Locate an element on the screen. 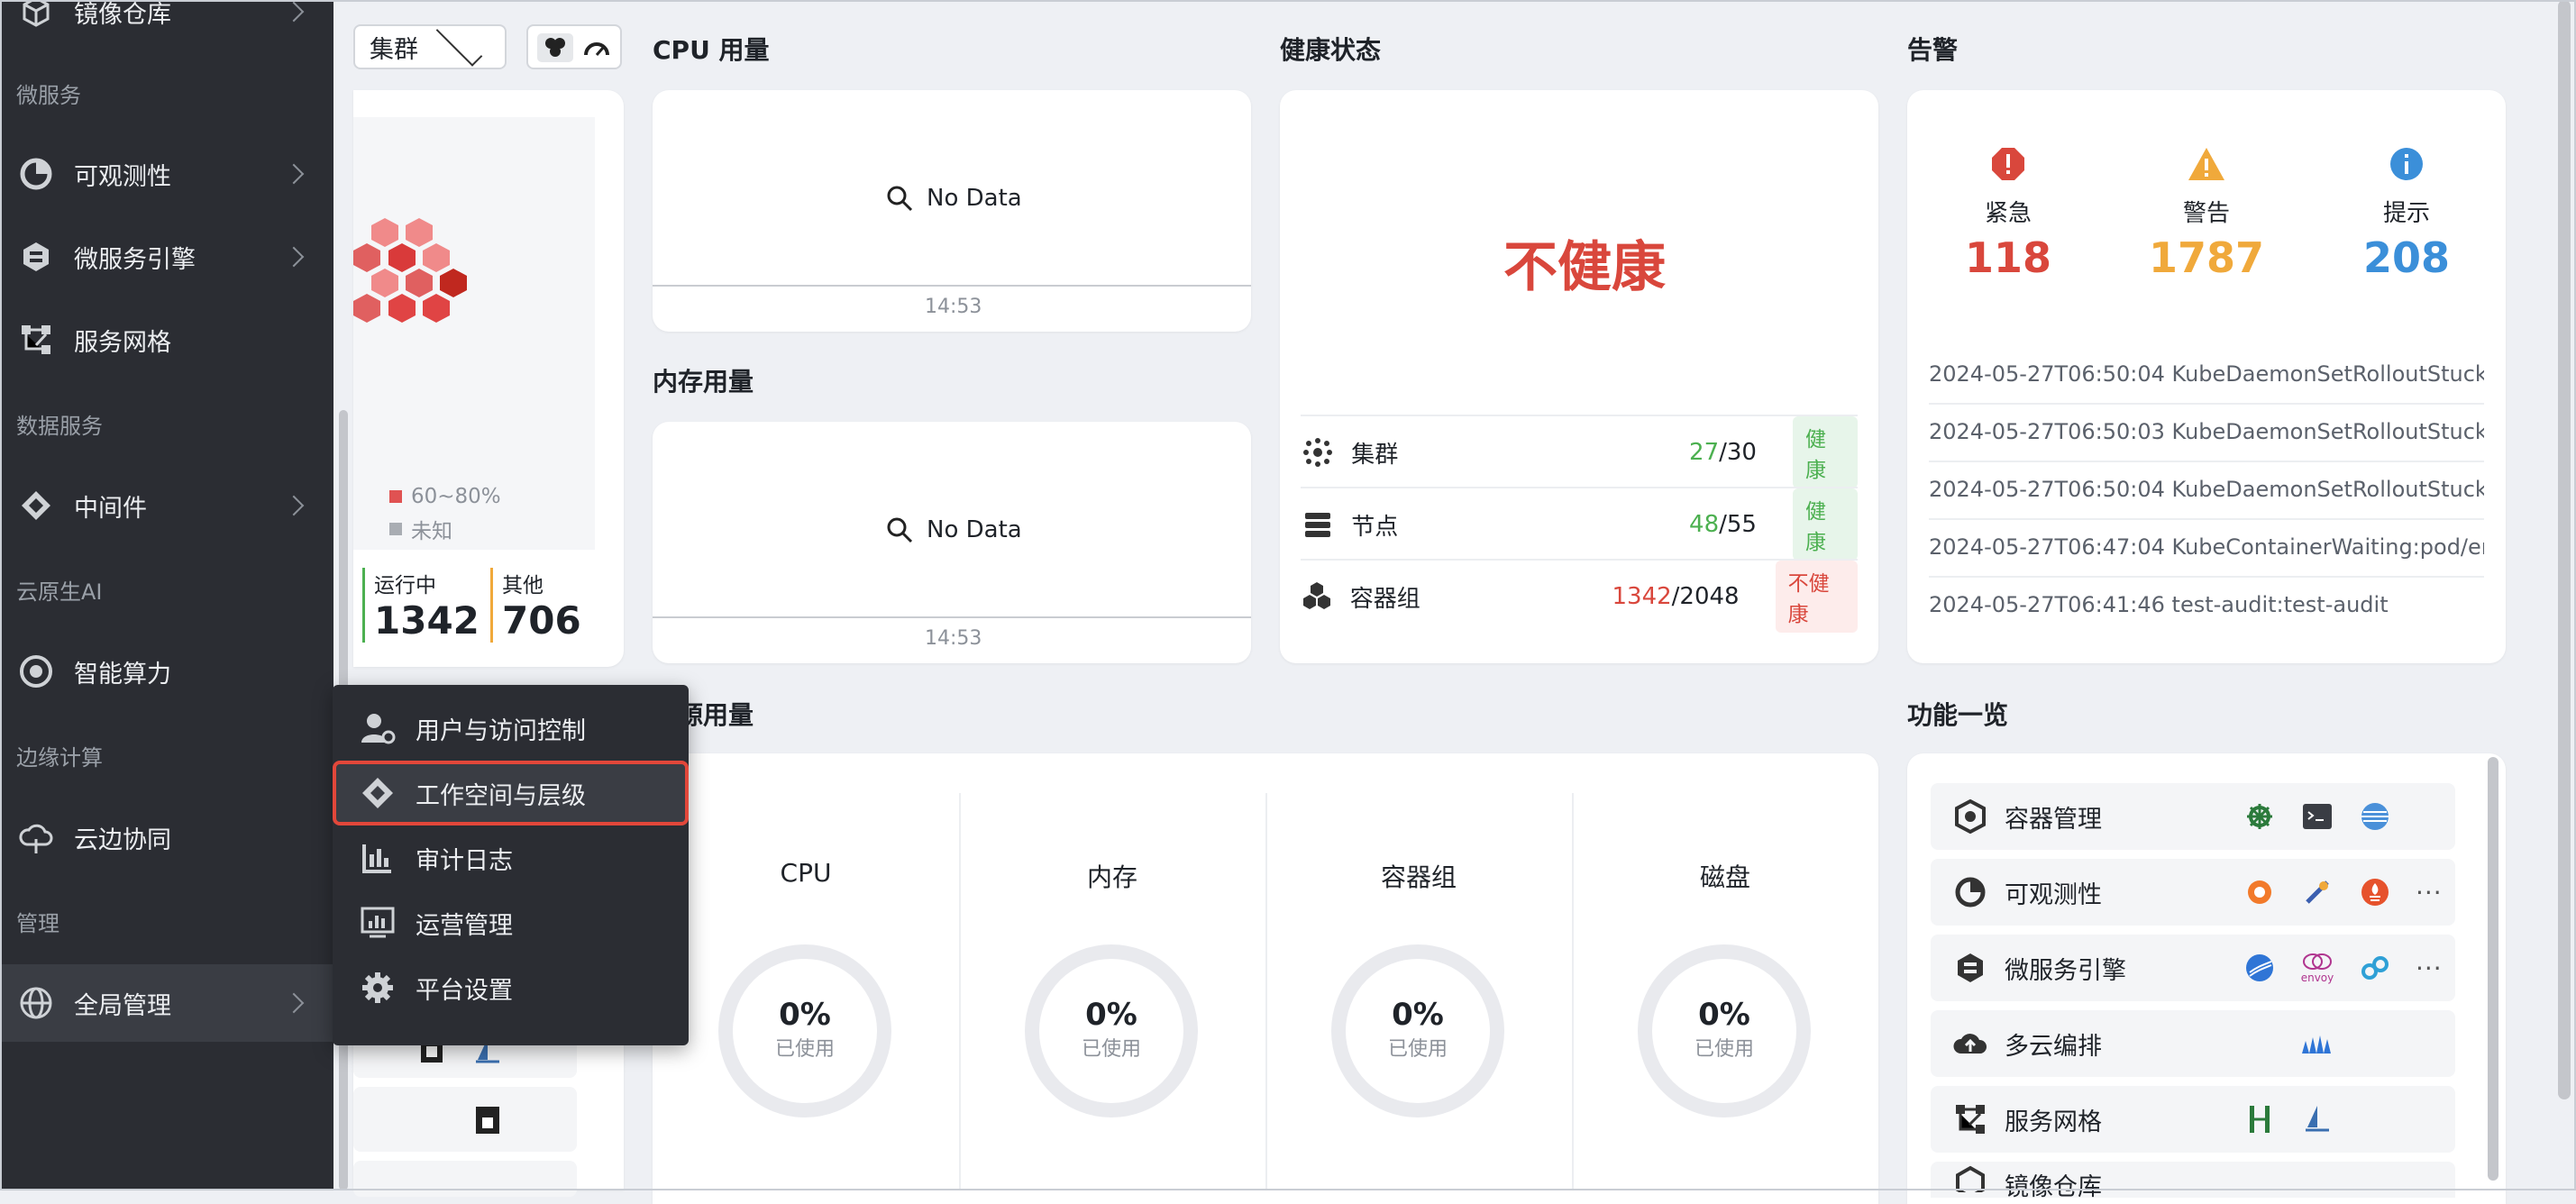  resource-name: CPU is located at coordinates (806, 873).